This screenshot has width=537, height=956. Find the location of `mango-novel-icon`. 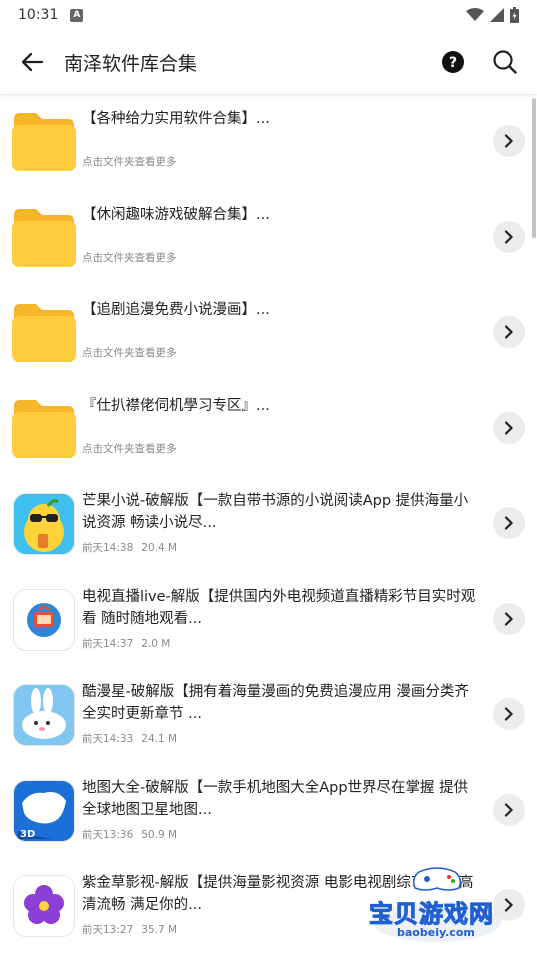

mango-novel-icon is located at coordinates (44, 524).